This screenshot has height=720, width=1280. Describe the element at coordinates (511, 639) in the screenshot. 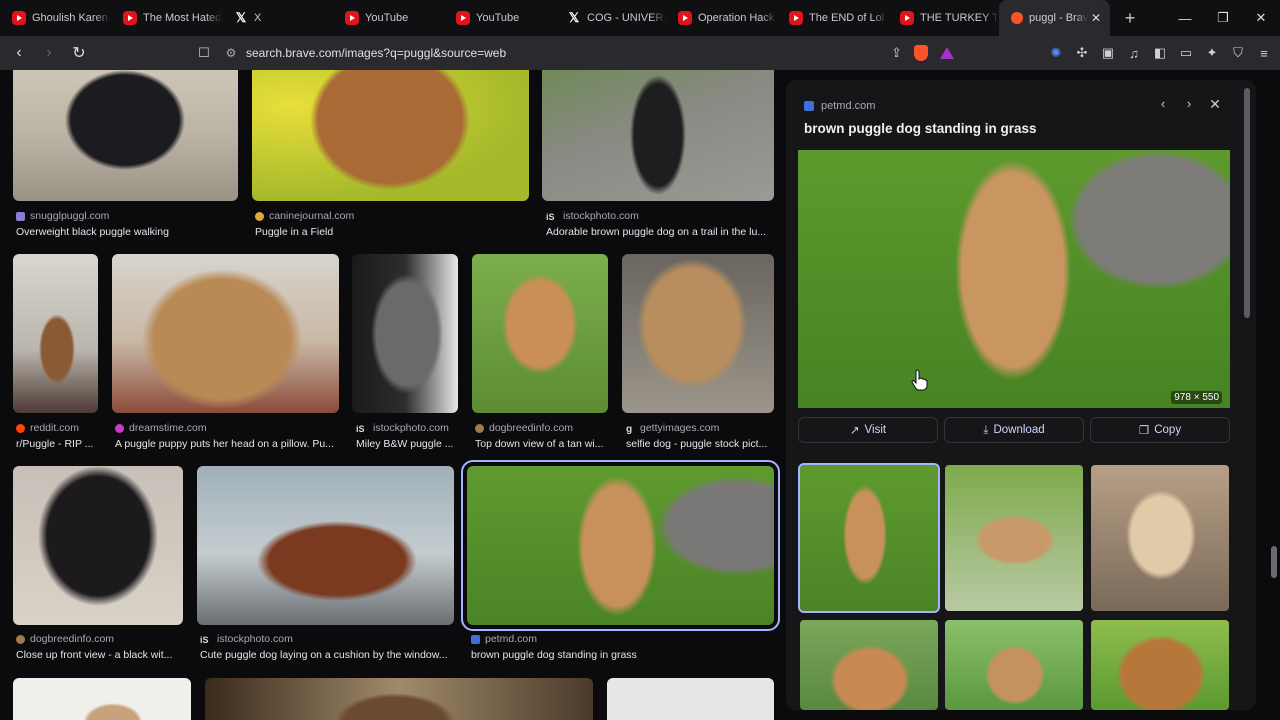

I see `source-domain: petmd.com` at that location.